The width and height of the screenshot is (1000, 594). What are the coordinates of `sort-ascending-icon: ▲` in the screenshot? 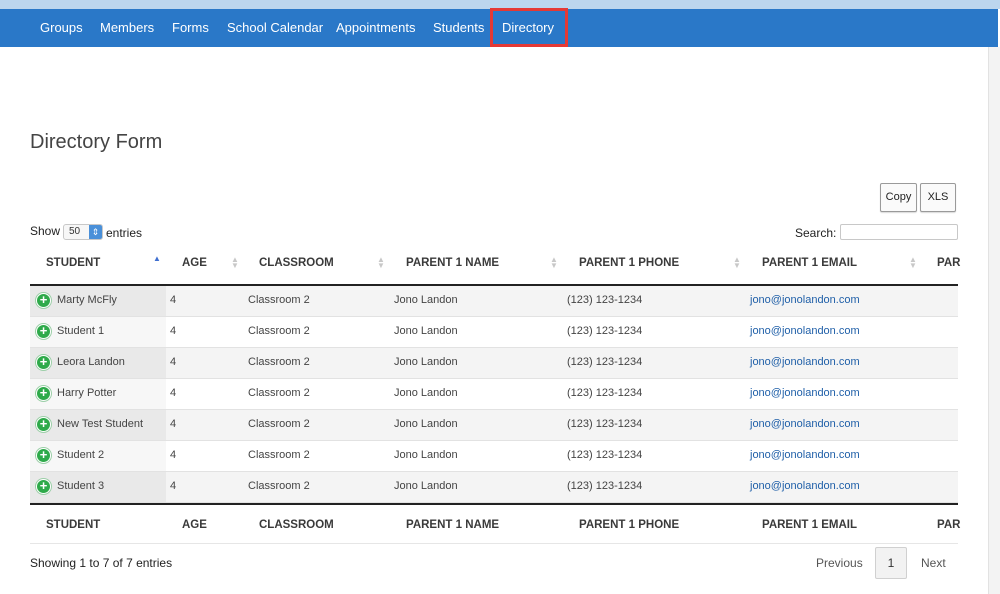 It's located at (157, 258).